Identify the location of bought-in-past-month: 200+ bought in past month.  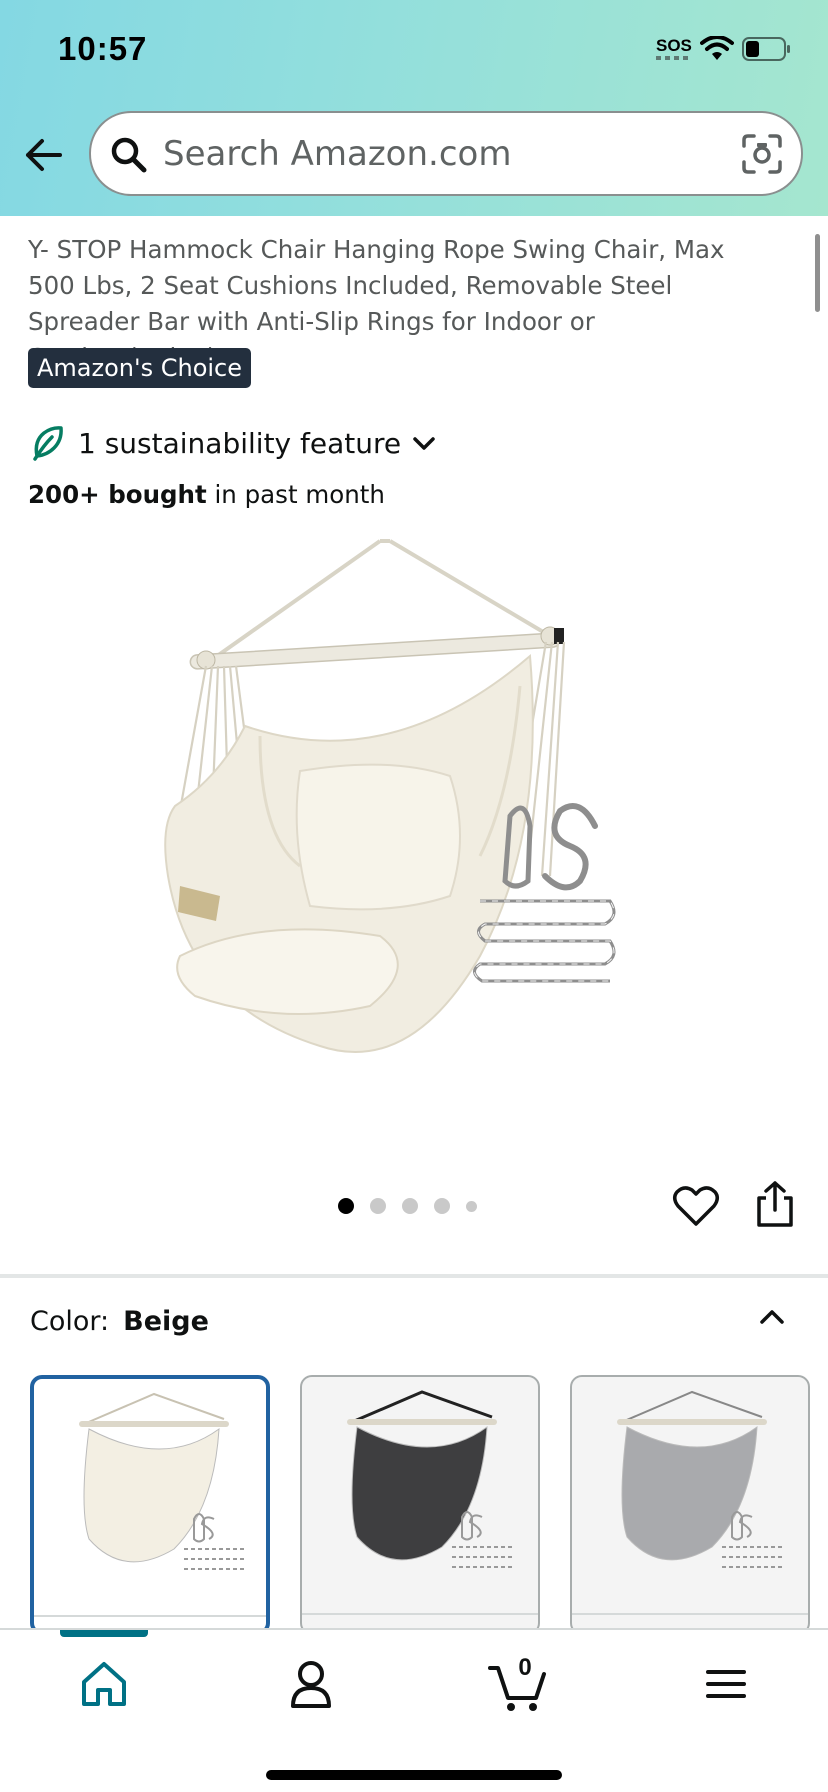
(206, 494).